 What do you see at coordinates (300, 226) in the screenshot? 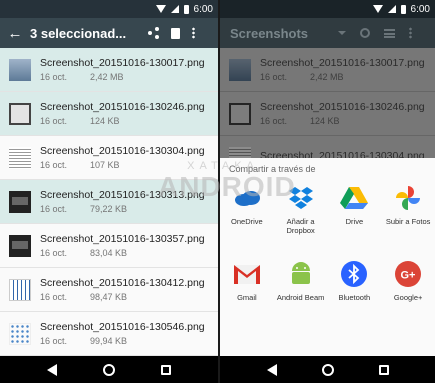
I see `share-app-label: Añadir a Dropbox` at bounding box center [300, 226].